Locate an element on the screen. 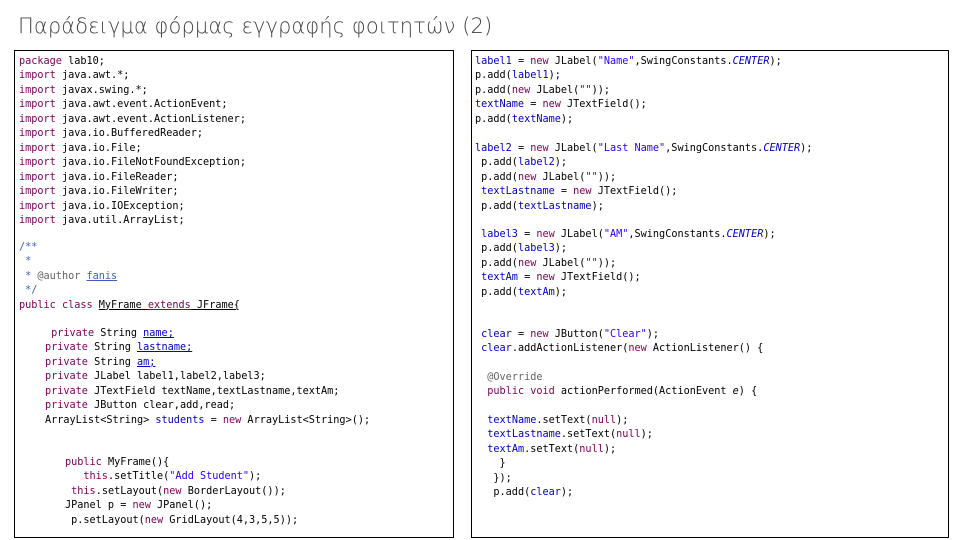 The width and height of the screenshot is (960, 540). comment-author: fanis is located at coordinates (102, 276).